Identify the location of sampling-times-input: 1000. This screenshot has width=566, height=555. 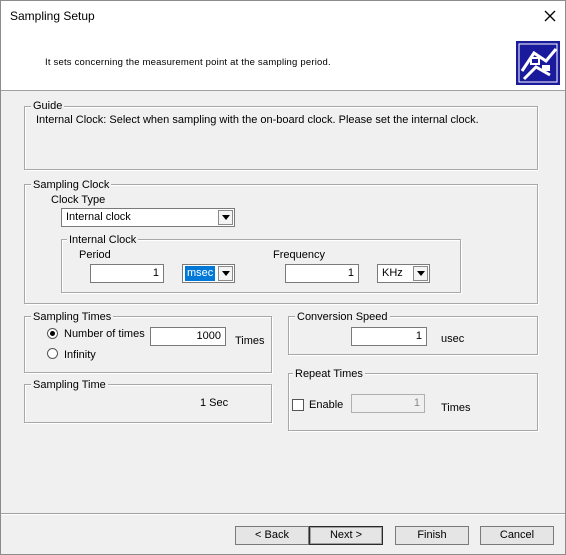
(188, 336).